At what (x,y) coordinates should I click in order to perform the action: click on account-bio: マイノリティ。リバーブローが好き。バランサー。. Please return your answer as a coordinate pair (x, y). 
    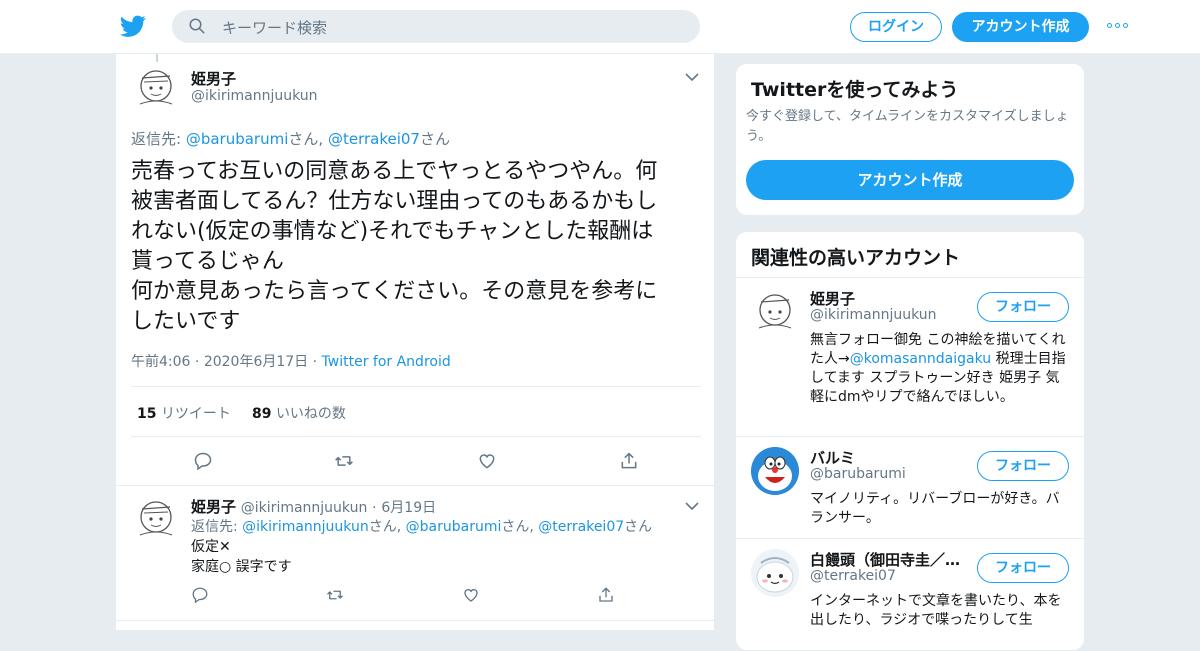
    Looking at the image, I should click on (939, 509).